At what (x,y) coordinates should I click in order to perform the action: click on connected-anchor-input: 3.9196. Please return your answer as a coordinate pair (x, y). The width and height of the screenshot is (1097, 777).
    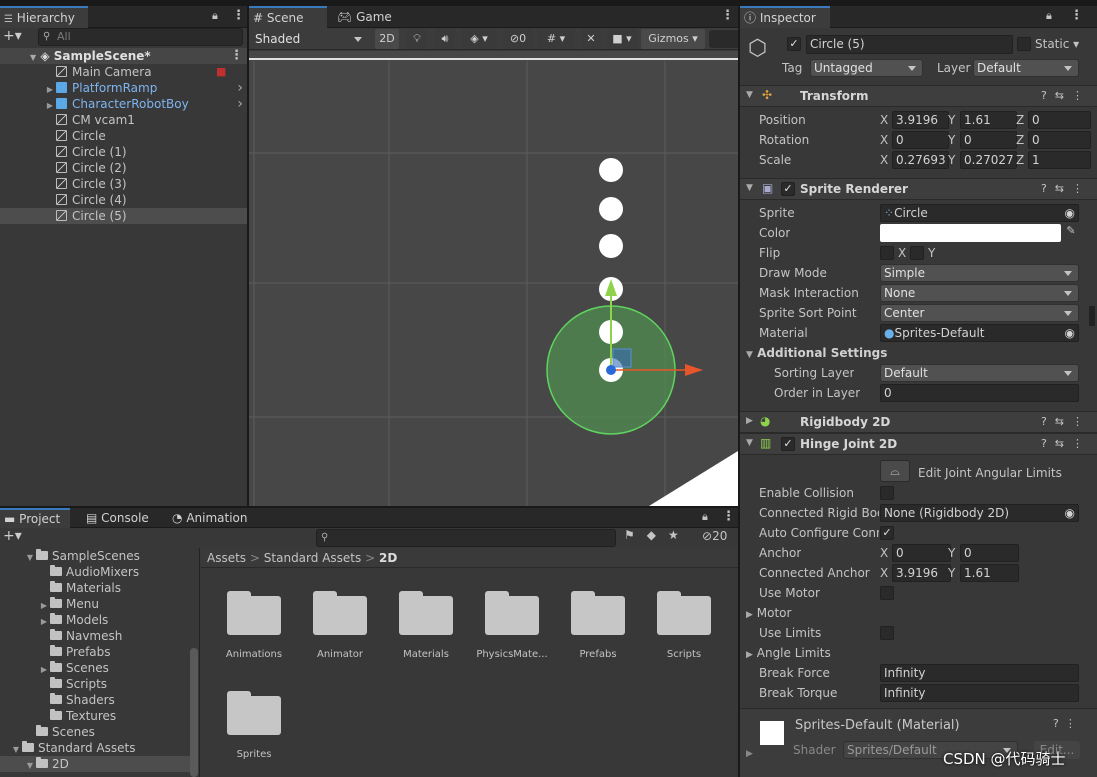
    Looking at the image, I should click on (921, 573).